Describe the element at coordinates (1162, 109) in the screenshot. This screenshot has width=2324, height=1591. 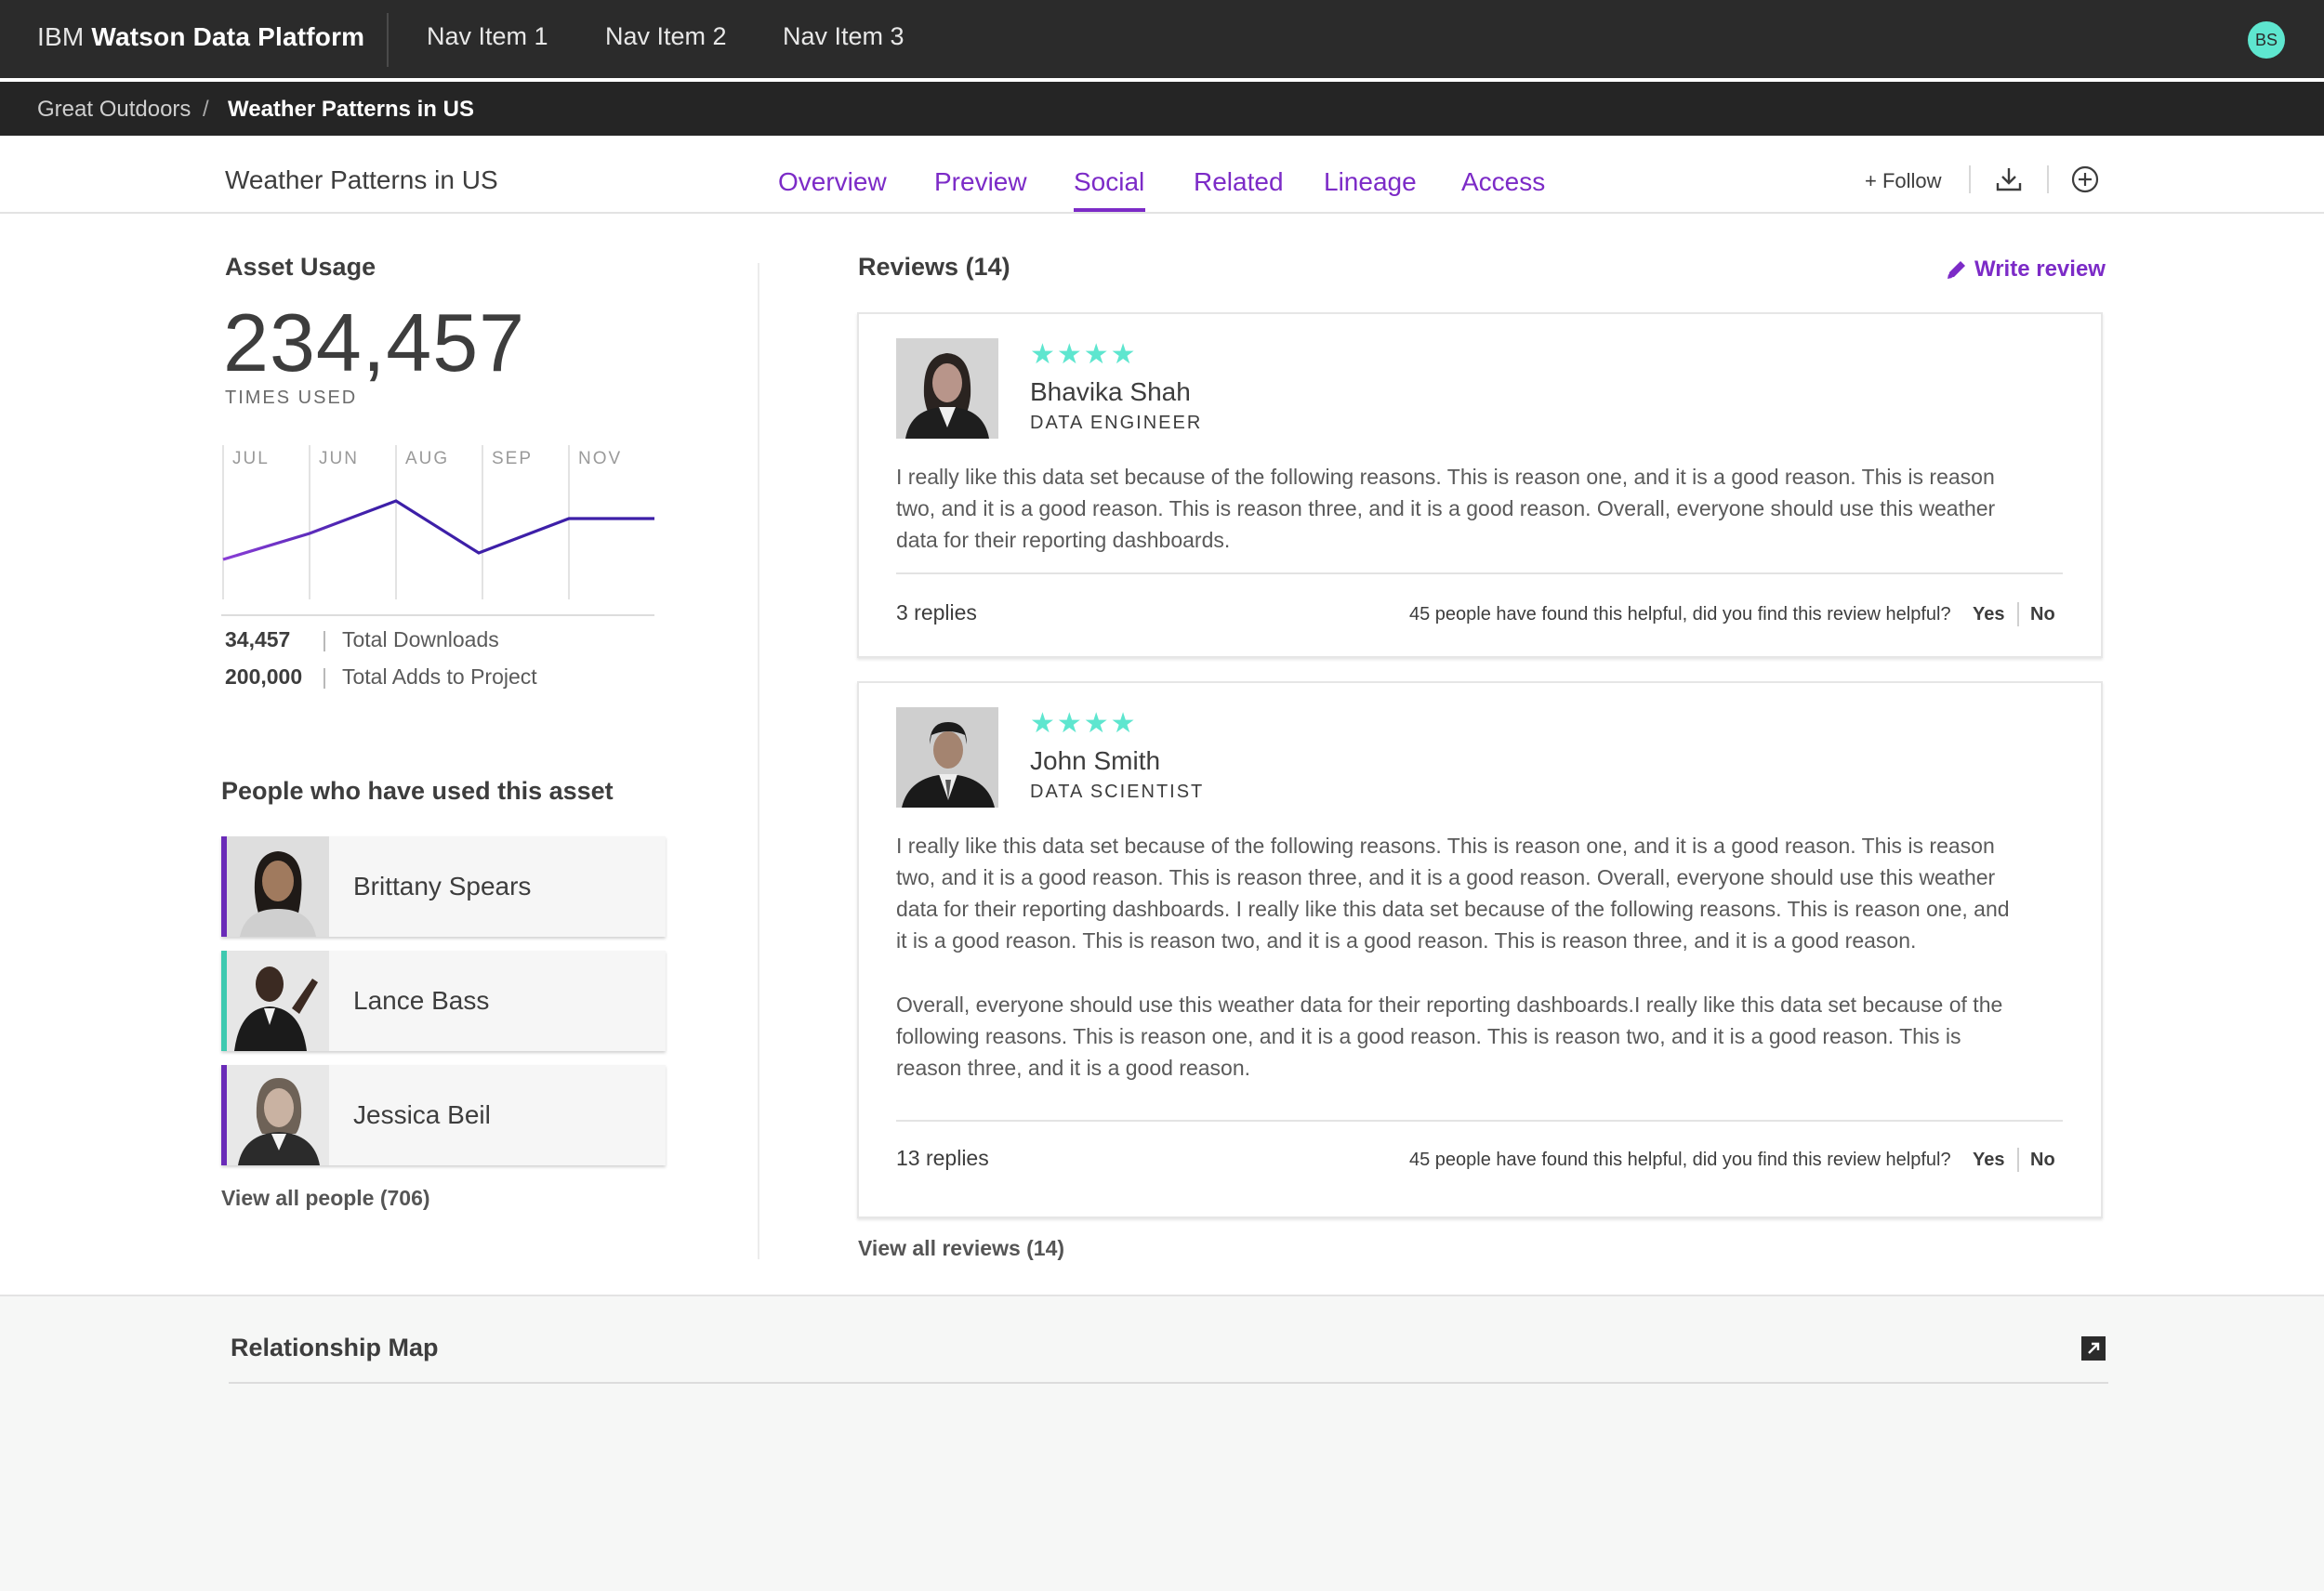
I see `breadcrumb: Great Outdoors / Weather Patterns in US` at that location.